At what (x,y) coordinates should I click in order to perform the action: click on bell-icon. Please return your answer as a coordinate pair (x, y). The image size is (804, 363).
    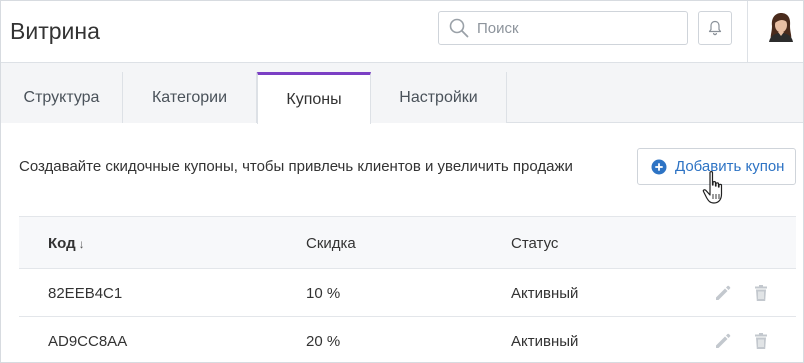
    Looking at the image, I should click on (715, 28).